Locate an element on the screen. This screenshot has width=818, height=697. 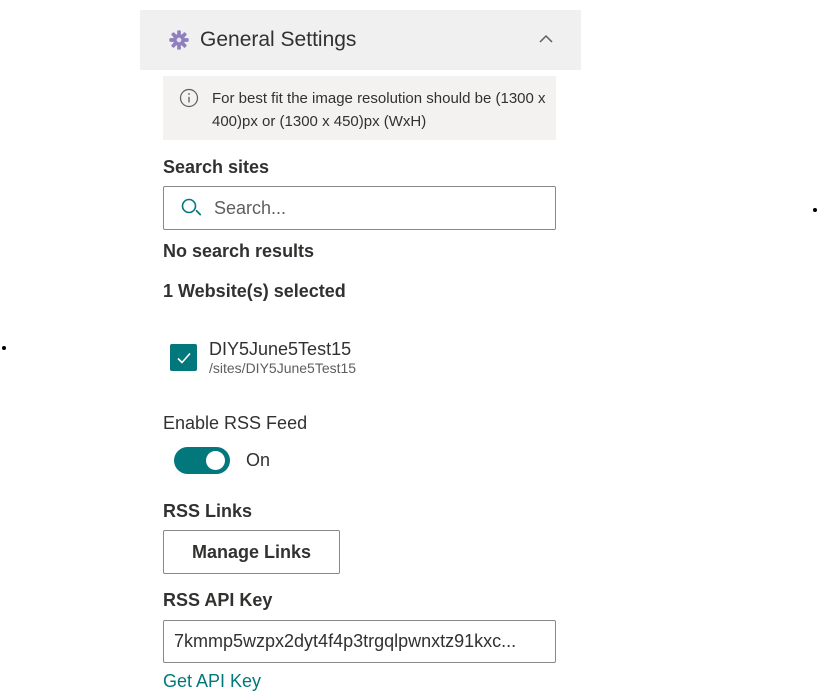
site-checkbox is located at coordinates (183, 357).